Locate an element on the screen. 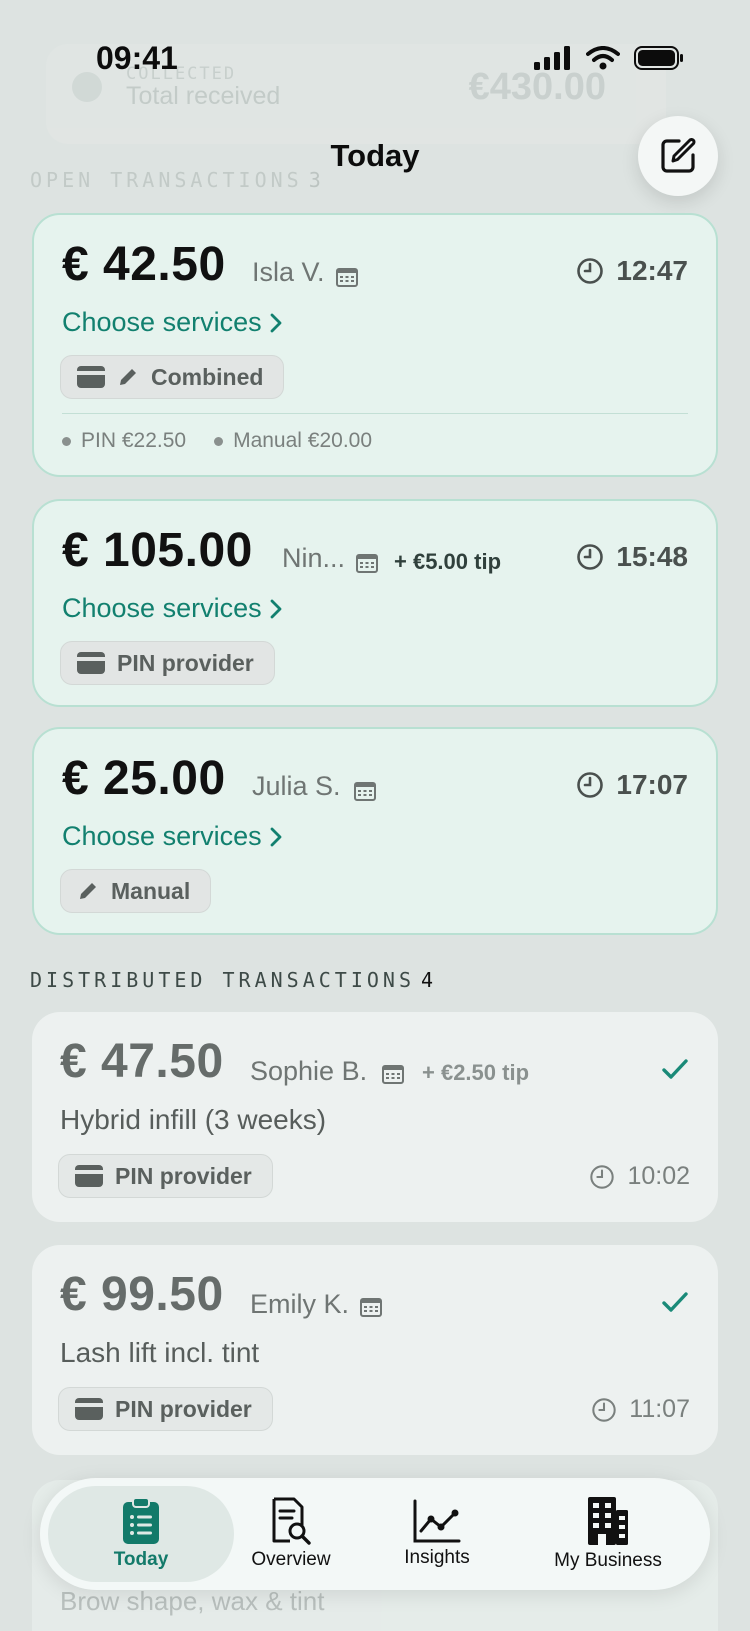 The image size is (750, 1631). transaction-time: 11:07 is located at coordinates (640, 1409).